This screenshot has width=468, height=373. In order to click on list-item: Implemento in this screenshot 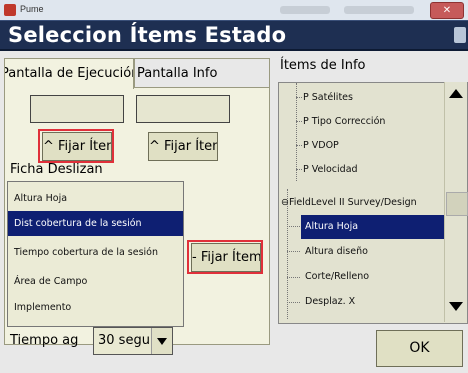, I will do `click(95, 307)`.